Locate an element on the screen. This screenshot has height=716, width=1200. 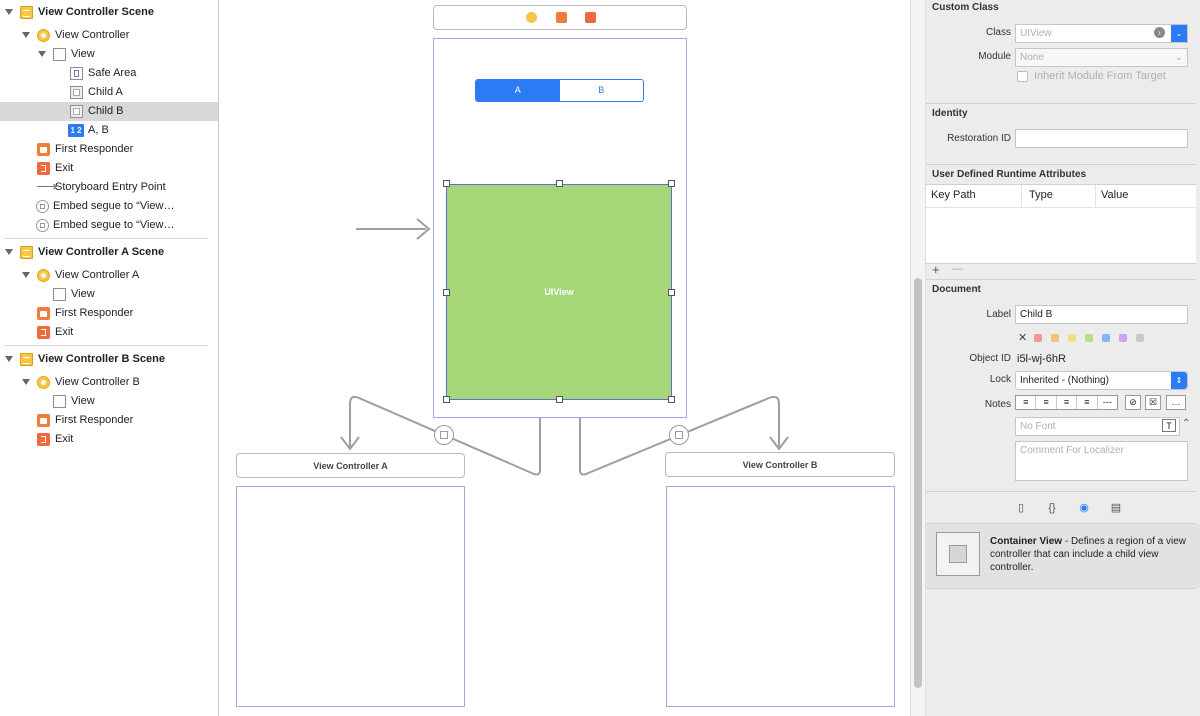
label-color-orange is located at coordinates (1055, 338).